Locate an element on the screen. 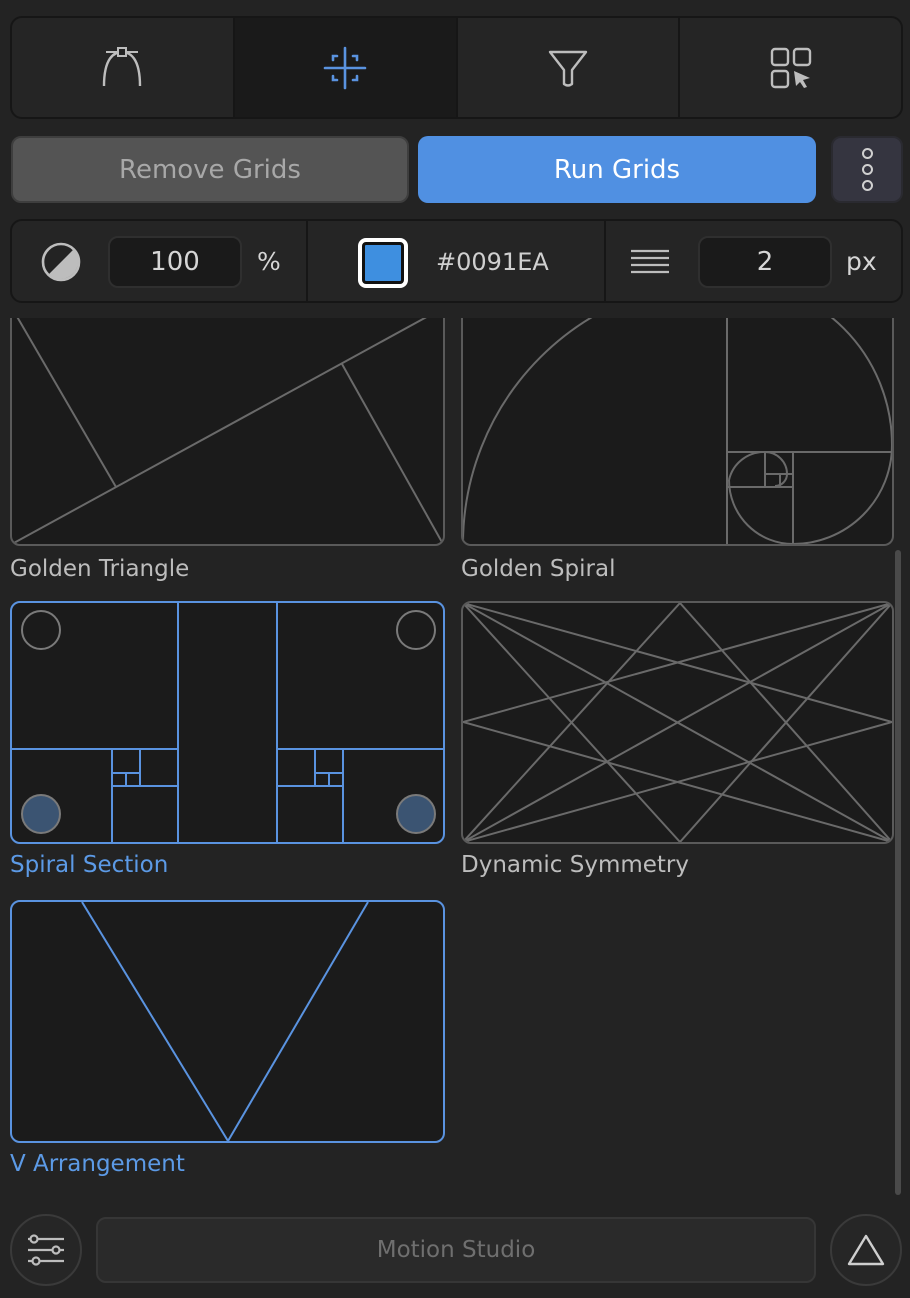 The height and width of the screenshot is (1298, 910). grid-settings-bar: 100 % #0091EA 2 px is located at coordinates (456, 261).